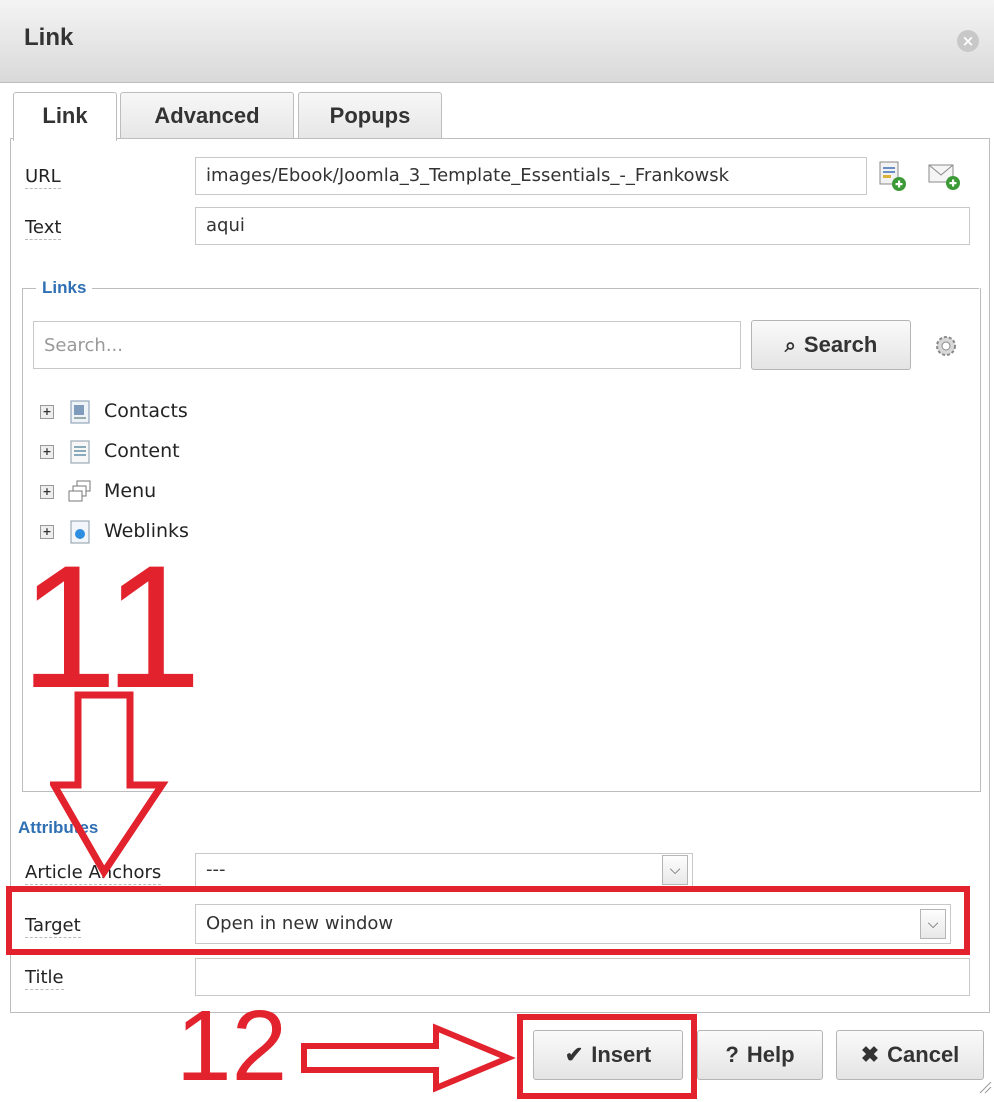 Image resolution: width=994 pixels, height=1102 pixels. Describe the element at coordinates (675, 870) in the screenshot. I see `chevron-down-icon: ⌵` at that location.